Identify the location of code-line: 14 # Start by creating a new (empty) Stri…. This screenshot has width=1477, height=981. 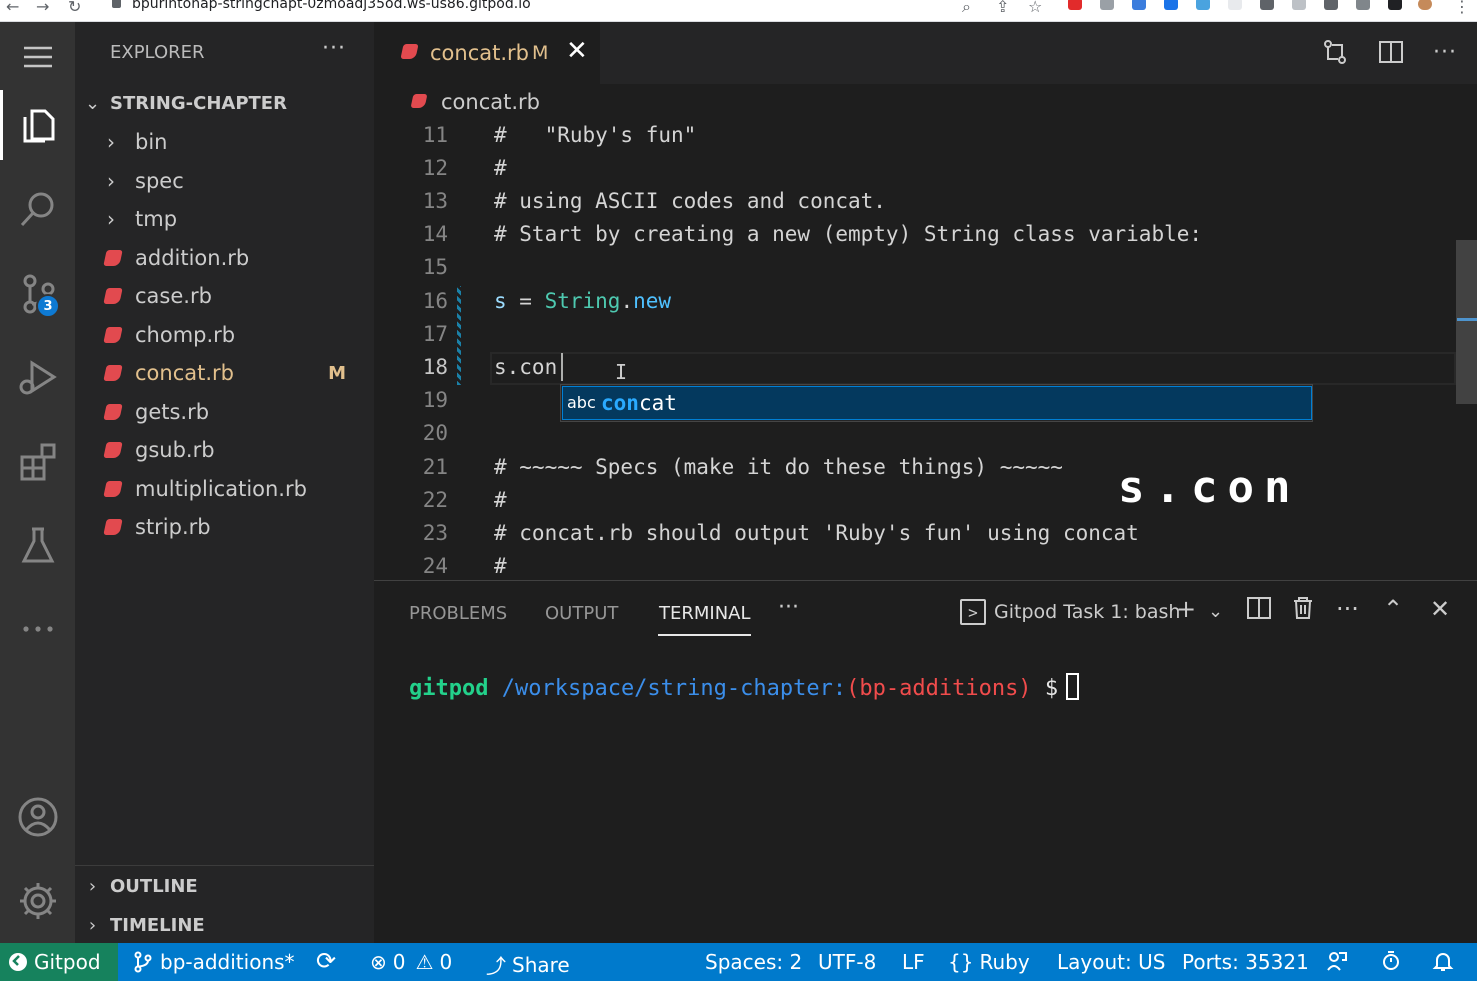
(812, 234).